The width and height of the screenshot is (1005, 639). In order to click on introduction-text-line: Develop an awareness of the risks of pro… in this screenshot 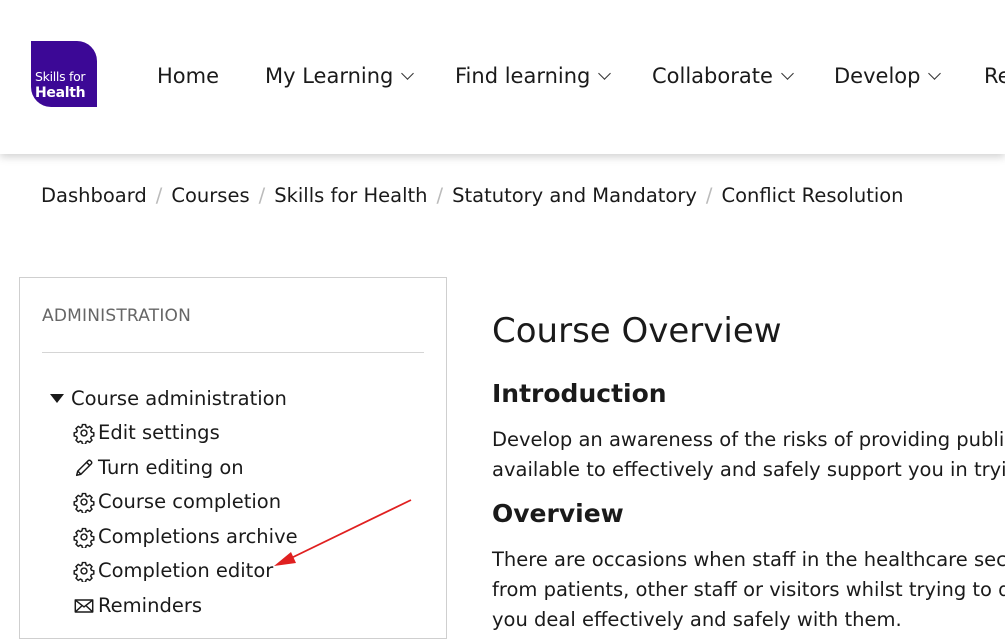, I will do `click(748, 439)`.